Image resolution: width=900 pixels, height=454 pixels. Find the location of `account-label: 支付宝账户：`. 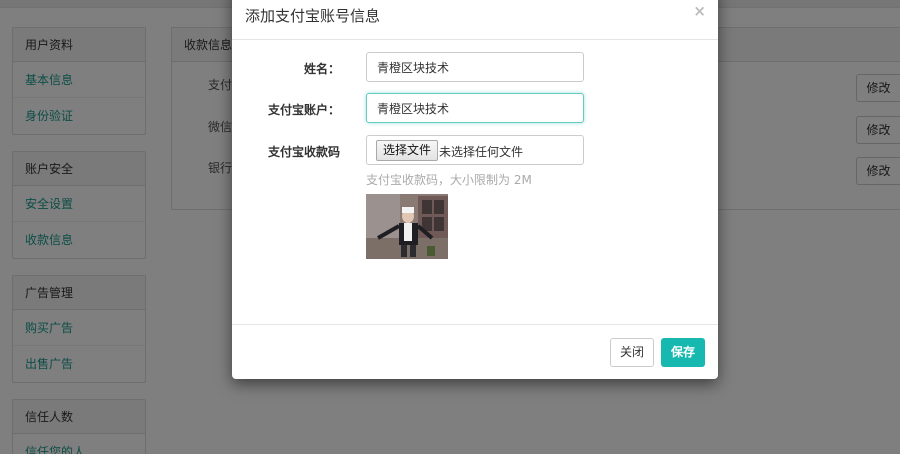

account-label: 支付宝账户： is located at coordinates (303, 110).